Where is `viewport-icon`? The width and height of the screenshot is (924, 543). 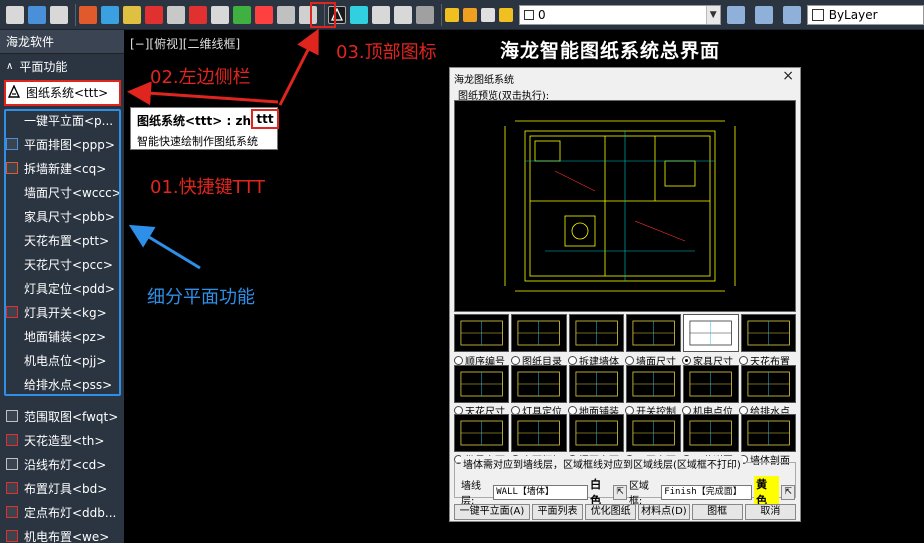
viewport-icon is located at coordinates (359, 14).